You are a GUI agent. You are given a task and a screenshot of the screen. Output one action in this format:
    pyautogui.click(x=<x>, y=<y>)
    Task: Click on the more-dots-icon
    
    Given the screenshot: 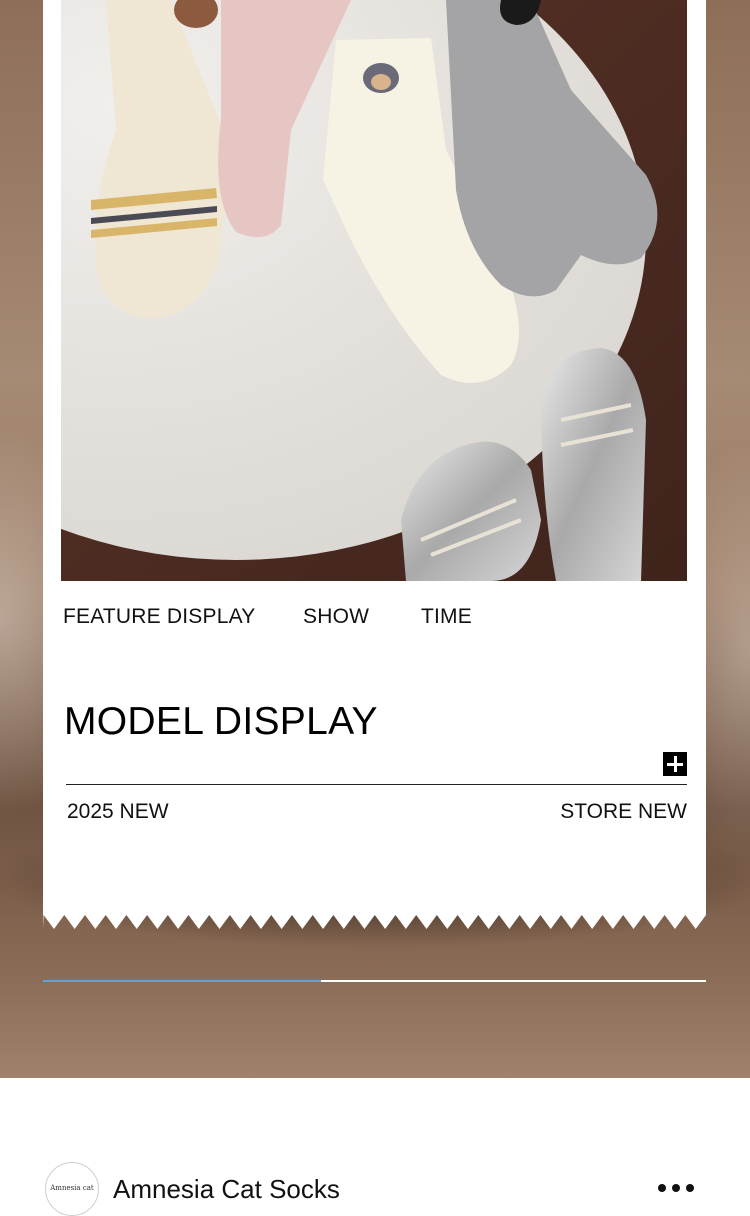 What is the action you would take?
    pyautogui.click(x=676, y=1188)
    